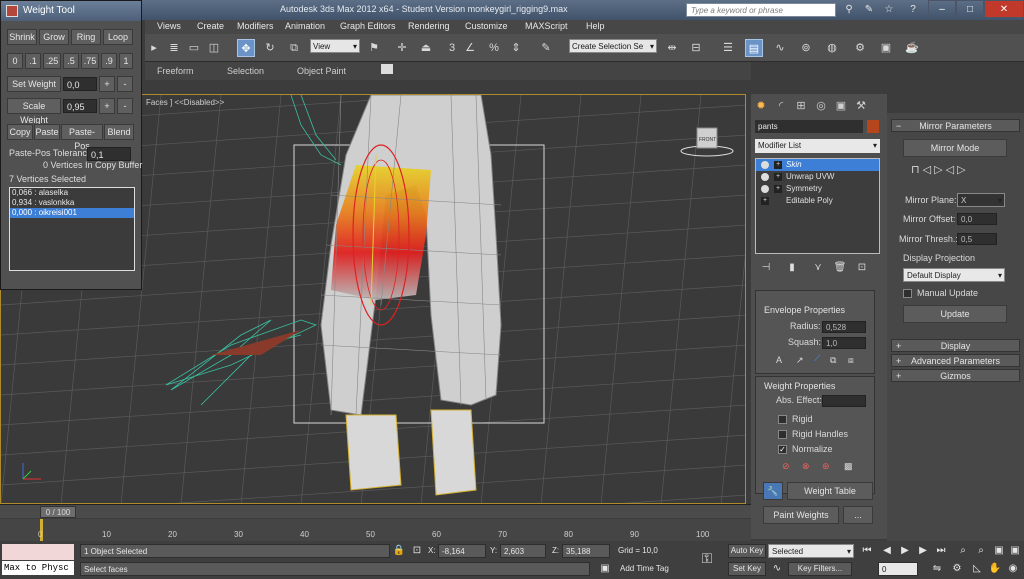 This screenshot has height=579, width=1024. I want to click on envelope-rel-icon: ↗, so click(800, 360).